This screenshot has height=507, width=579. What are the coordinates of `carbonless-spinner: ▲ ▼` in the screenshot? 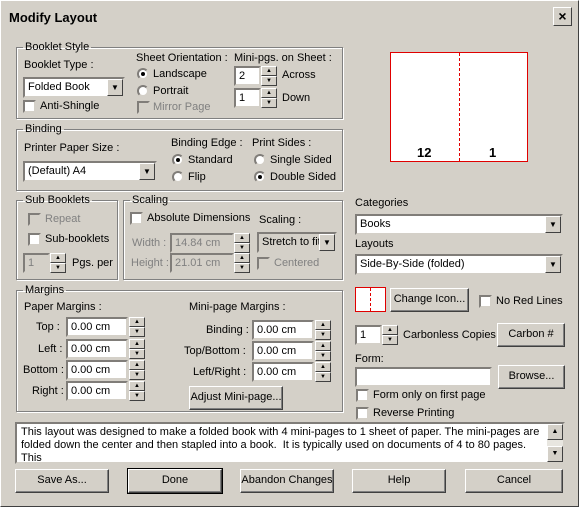 It's located at (390, 335).